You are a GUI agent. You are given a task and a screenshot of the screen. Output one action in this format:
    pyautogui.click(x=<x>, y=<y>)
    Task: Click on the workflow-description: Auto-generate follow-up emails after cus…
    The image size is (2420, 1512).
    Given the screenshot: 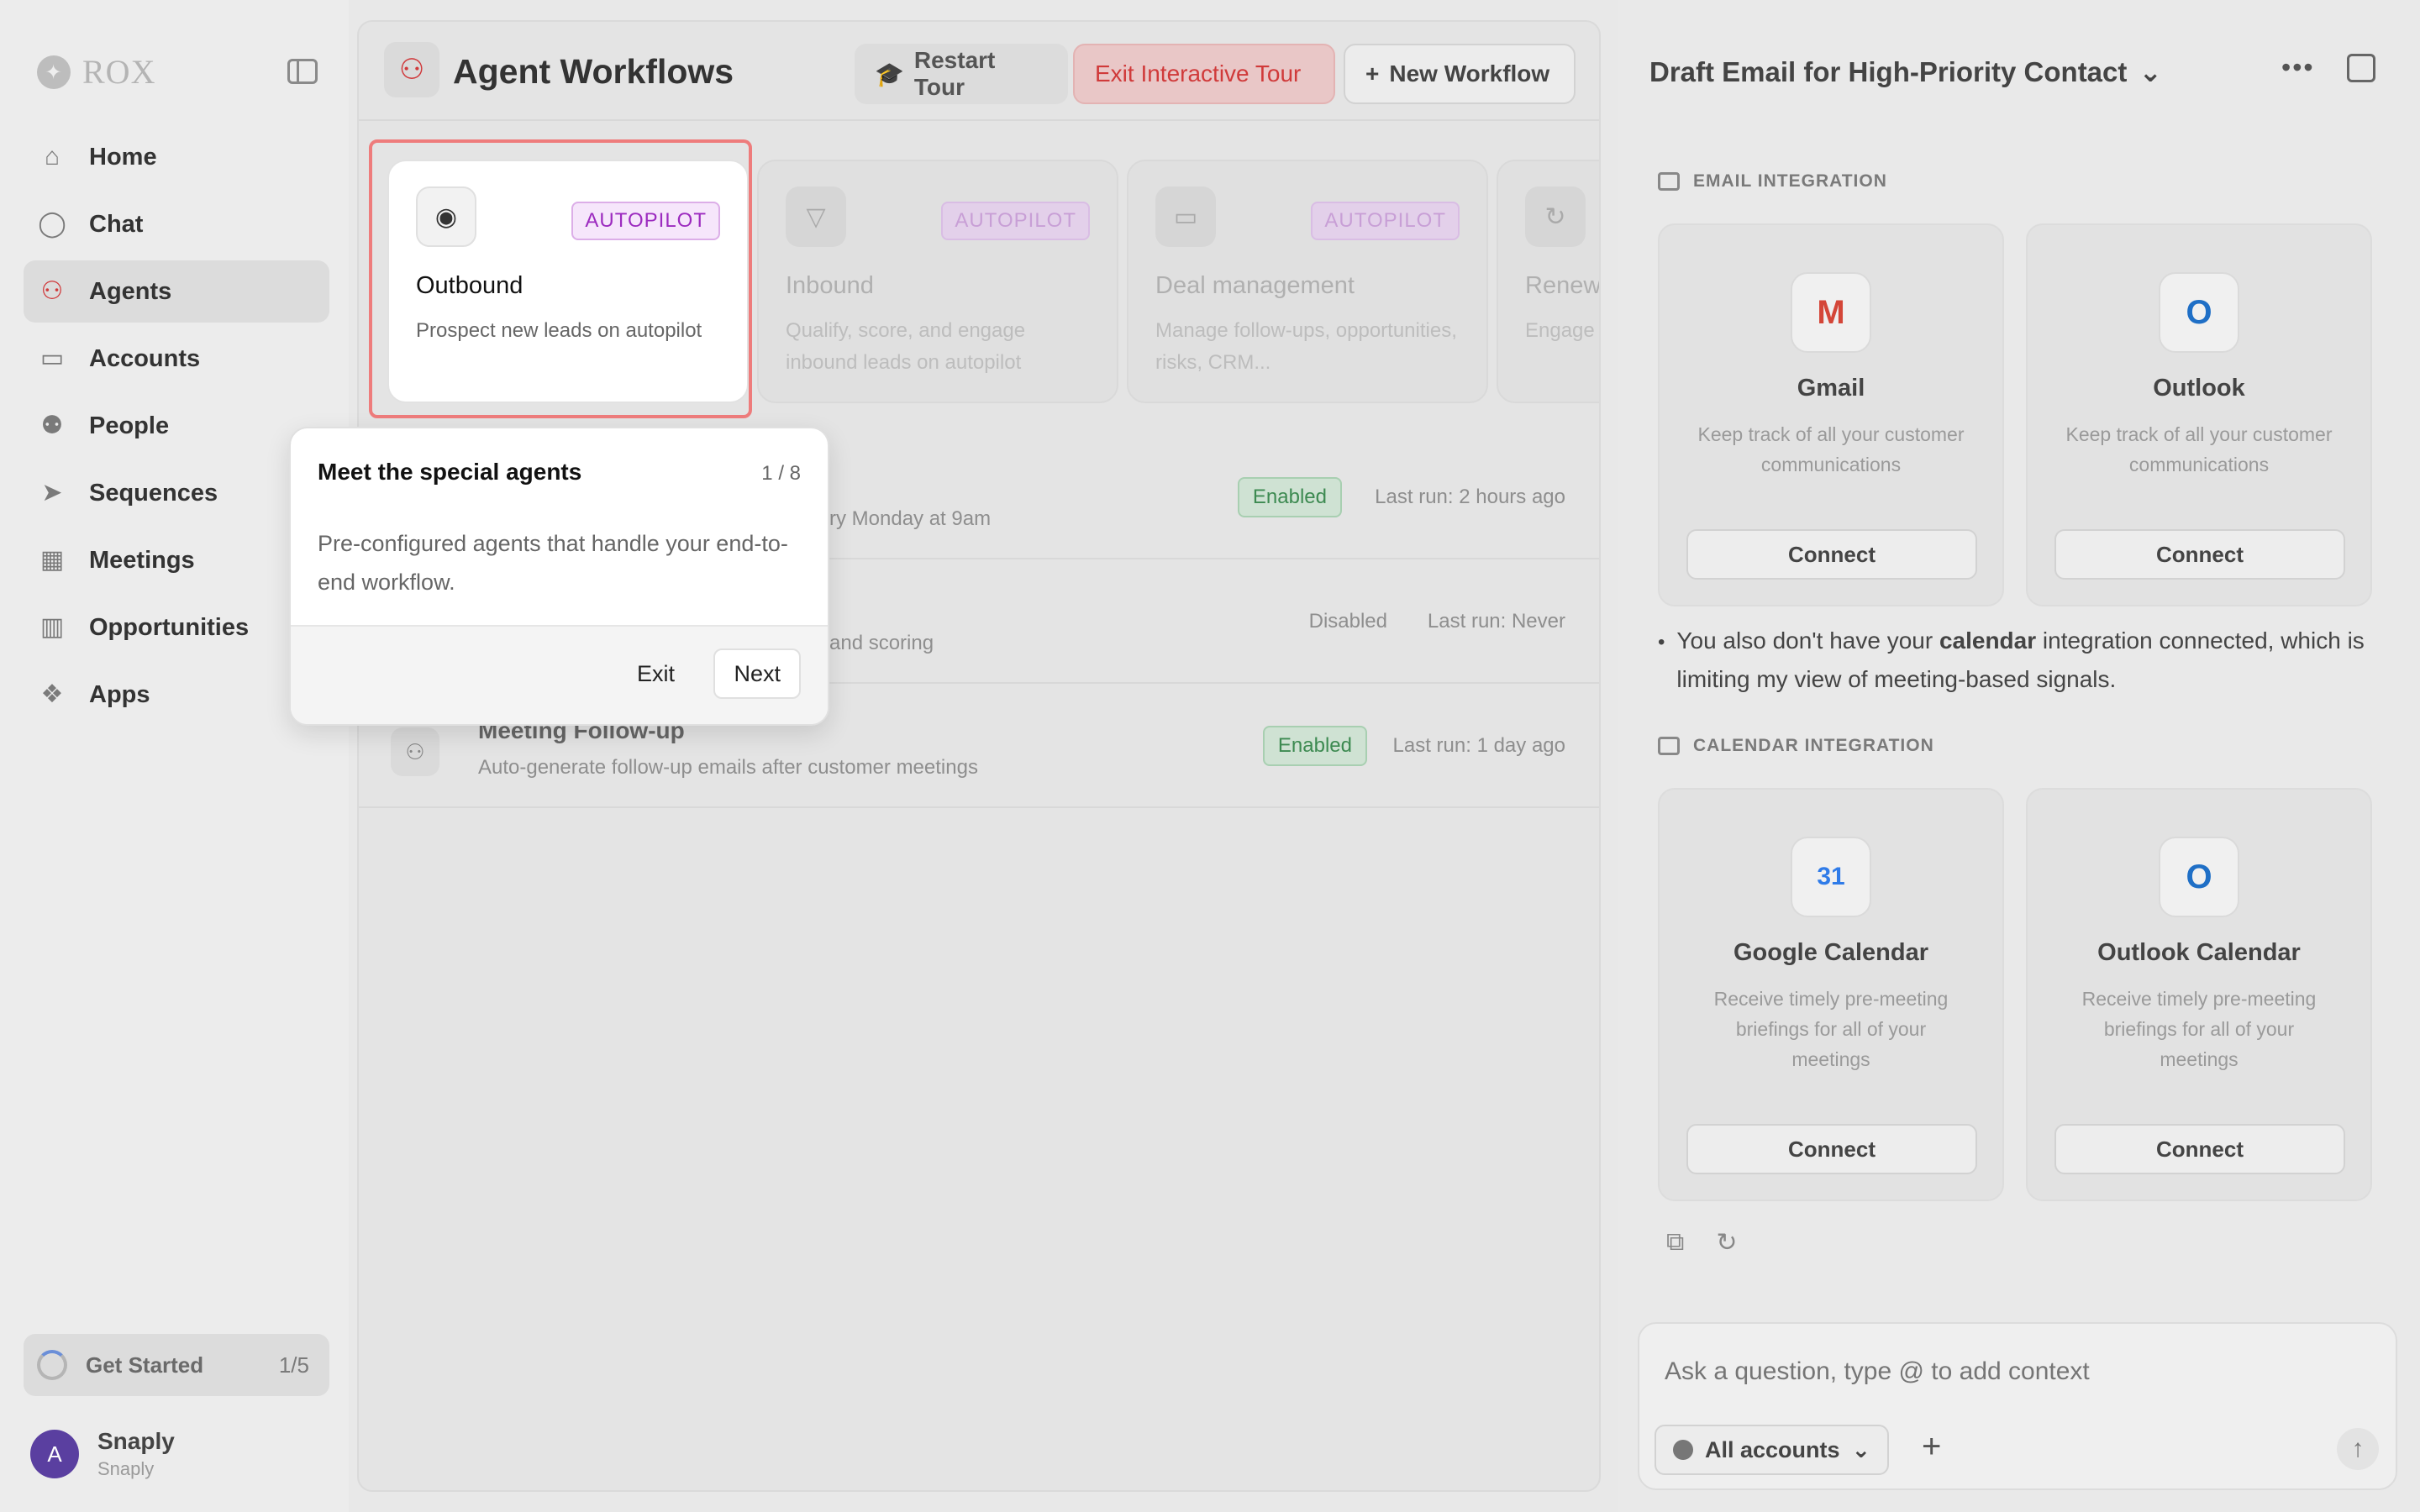 What is the action you would take?
    pyautogui.click(x=728, y=767)
    